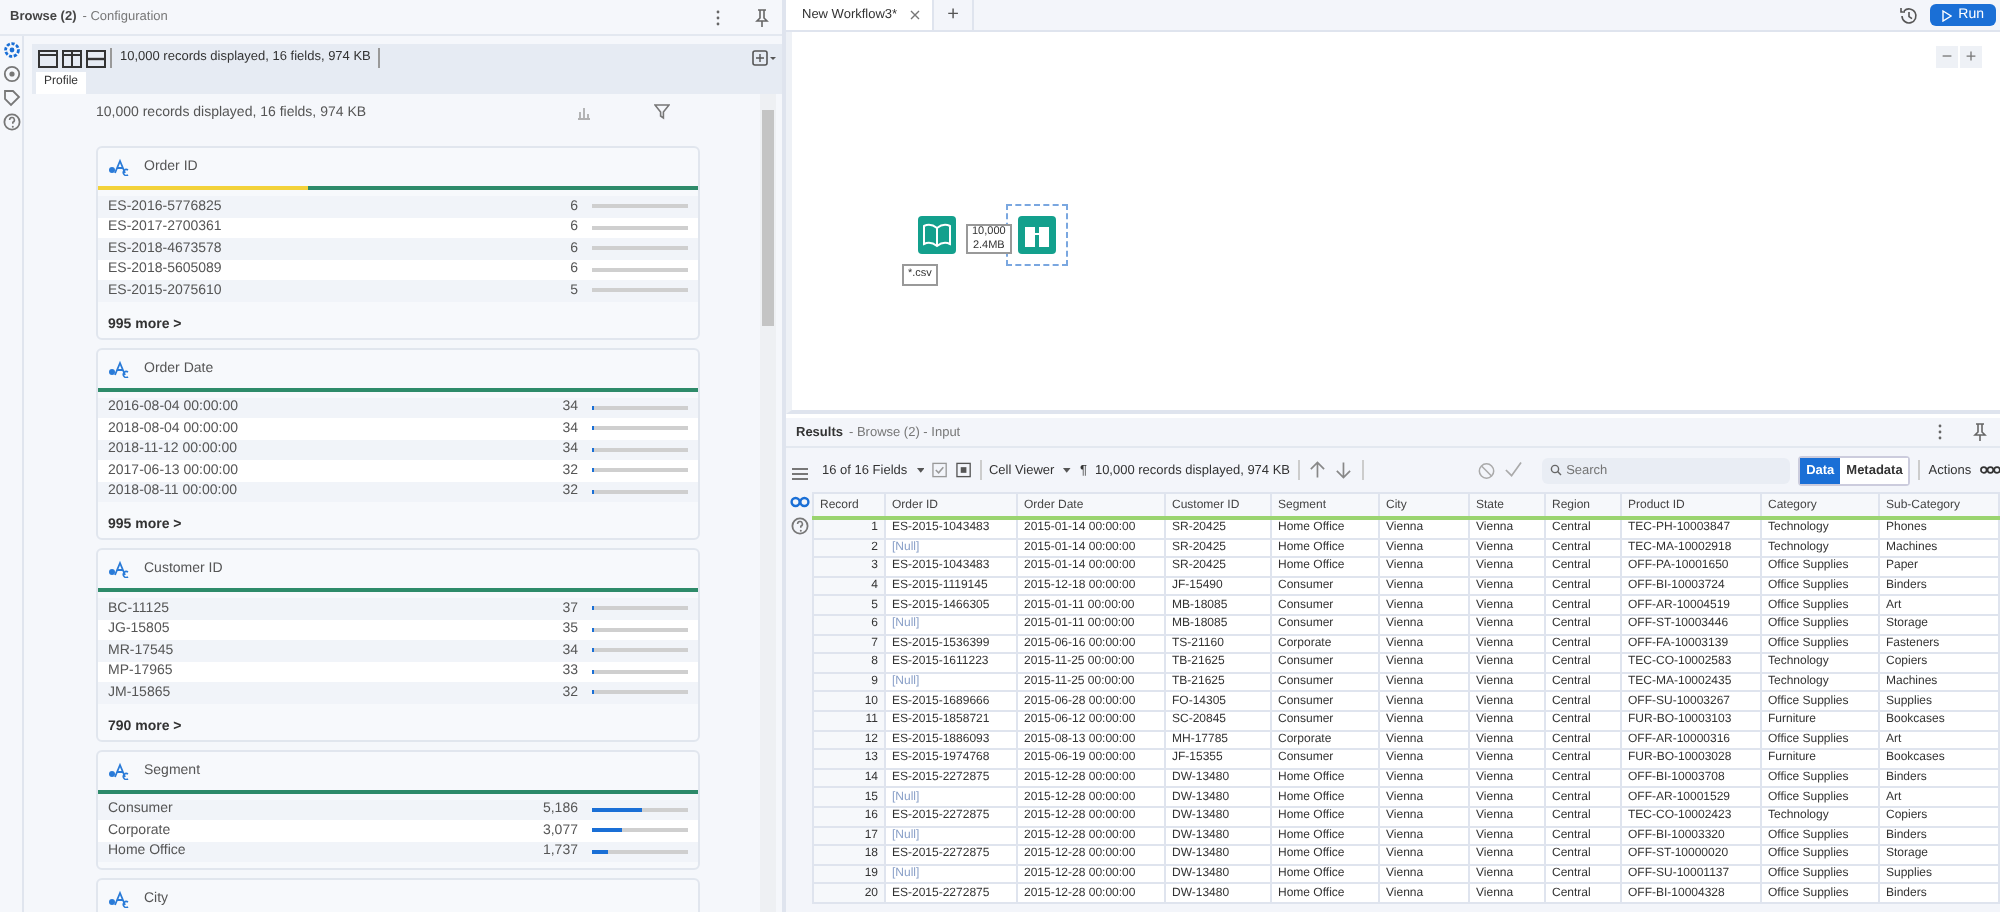  Describe the element at coordinates (1947, 57) in the screenshot. I see `zoom-out-button: −` at that location.